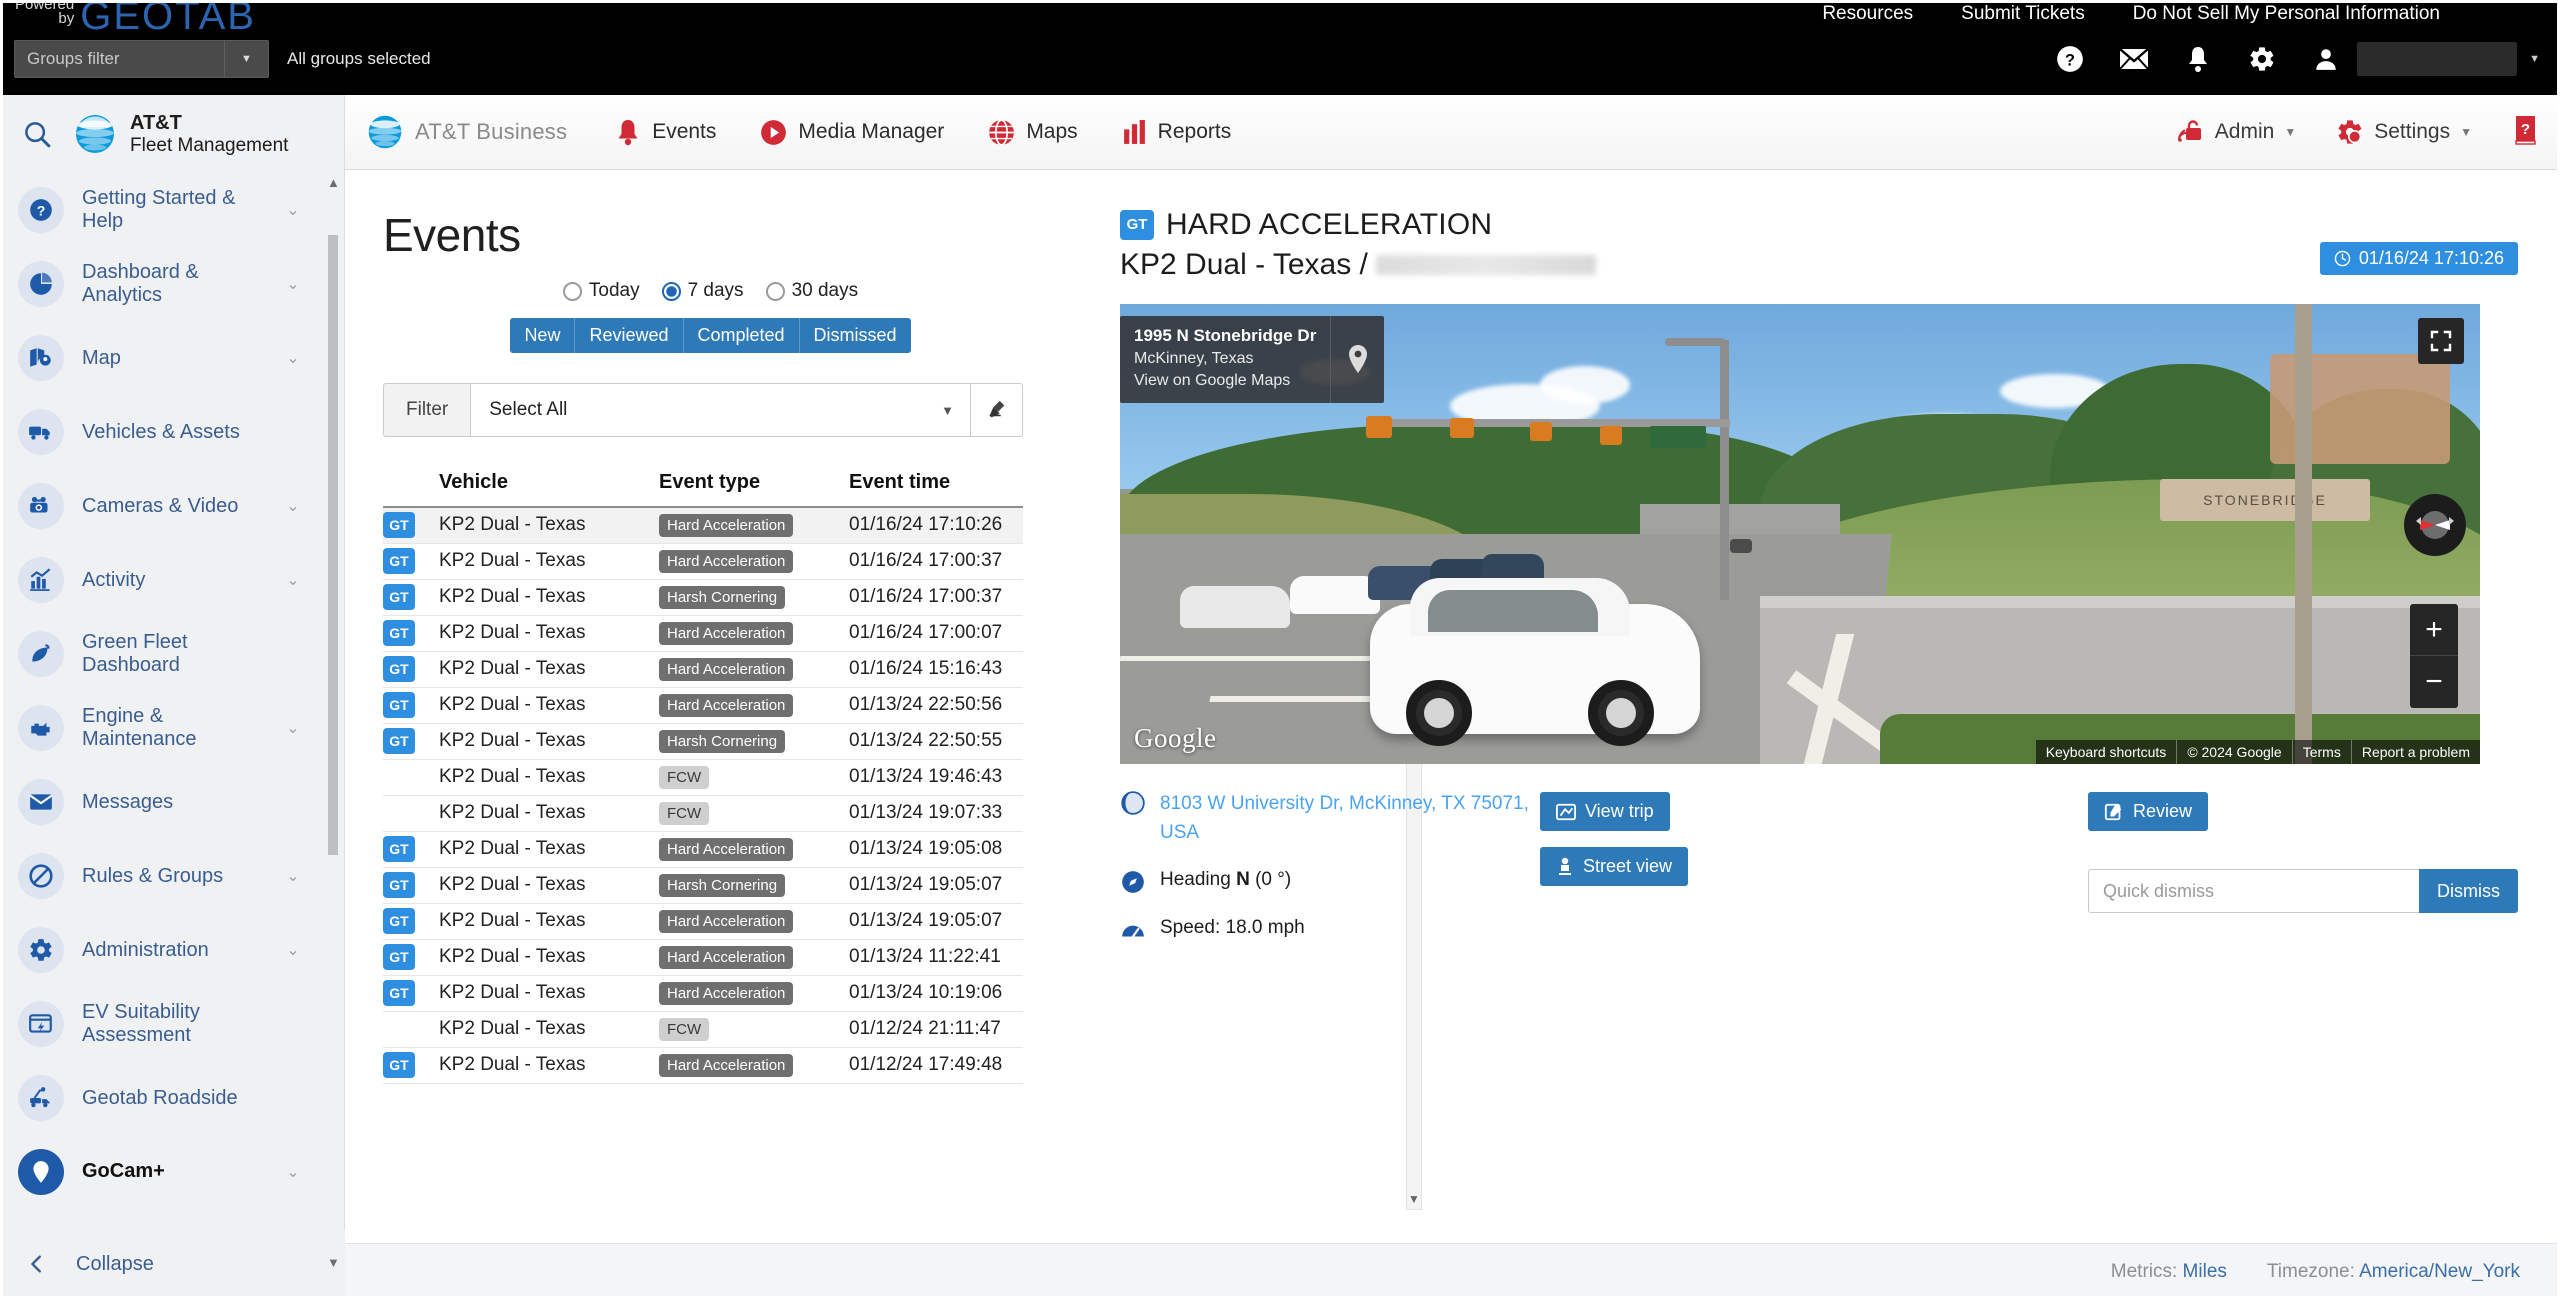 The height and width of the screenshot is (1299, 2560). I want to click on sidebar-scrollbar: ▲ ▼, so click(333, 722).